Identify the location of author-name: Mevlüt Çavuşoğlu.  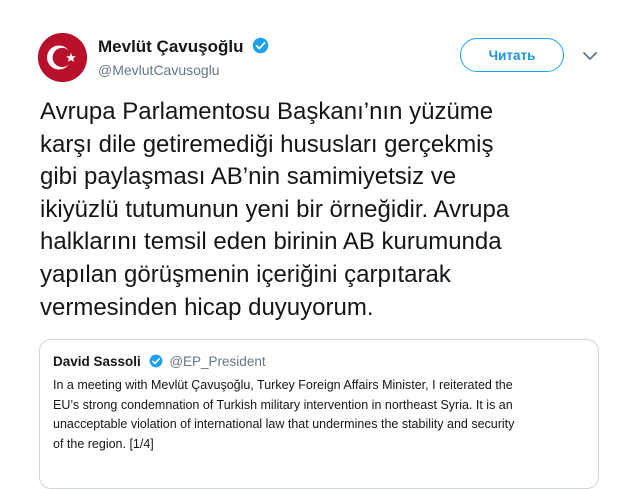
(183, 47).